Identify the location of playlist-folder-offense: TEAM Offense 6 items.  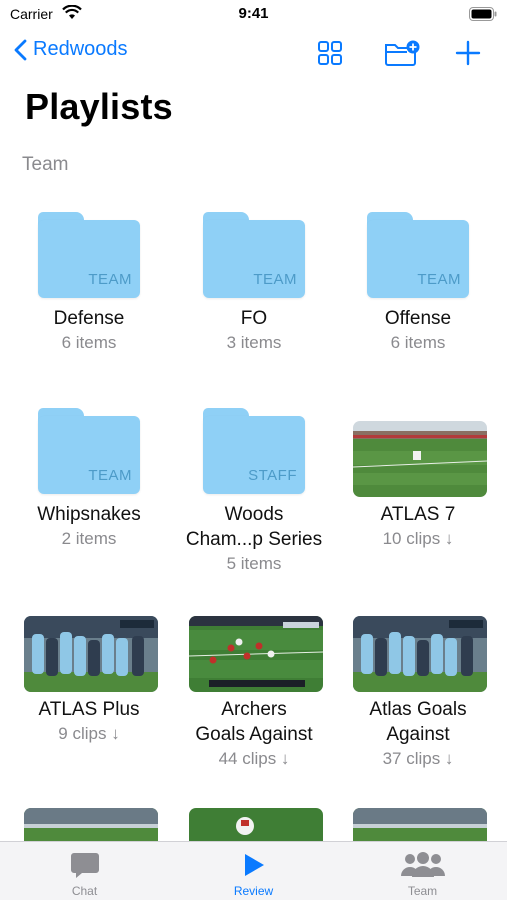
(418, 272).